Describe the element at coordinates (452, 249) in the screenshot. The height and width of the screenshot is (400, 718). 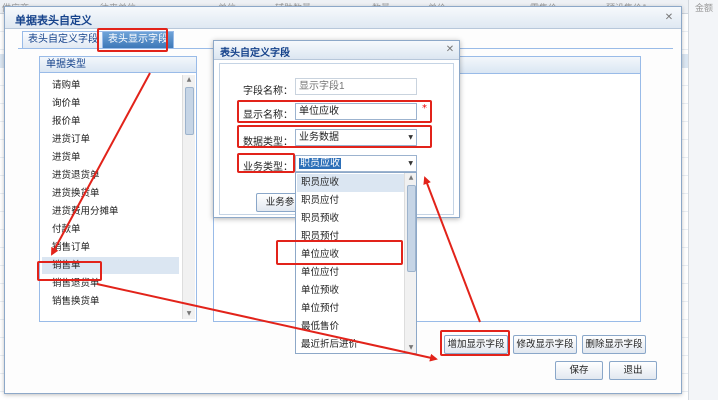
I see `arrow-to-business-type` at that location.